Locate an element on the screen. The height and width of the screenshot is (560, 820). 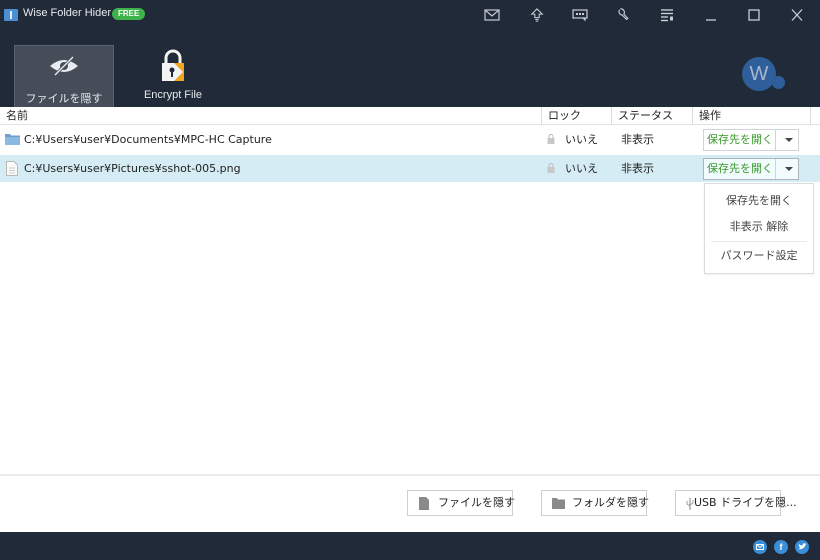
action-dropdown-menu: 保存先を開く 非表示 解除 パスワード設定 is located at coordinates (759, 228).